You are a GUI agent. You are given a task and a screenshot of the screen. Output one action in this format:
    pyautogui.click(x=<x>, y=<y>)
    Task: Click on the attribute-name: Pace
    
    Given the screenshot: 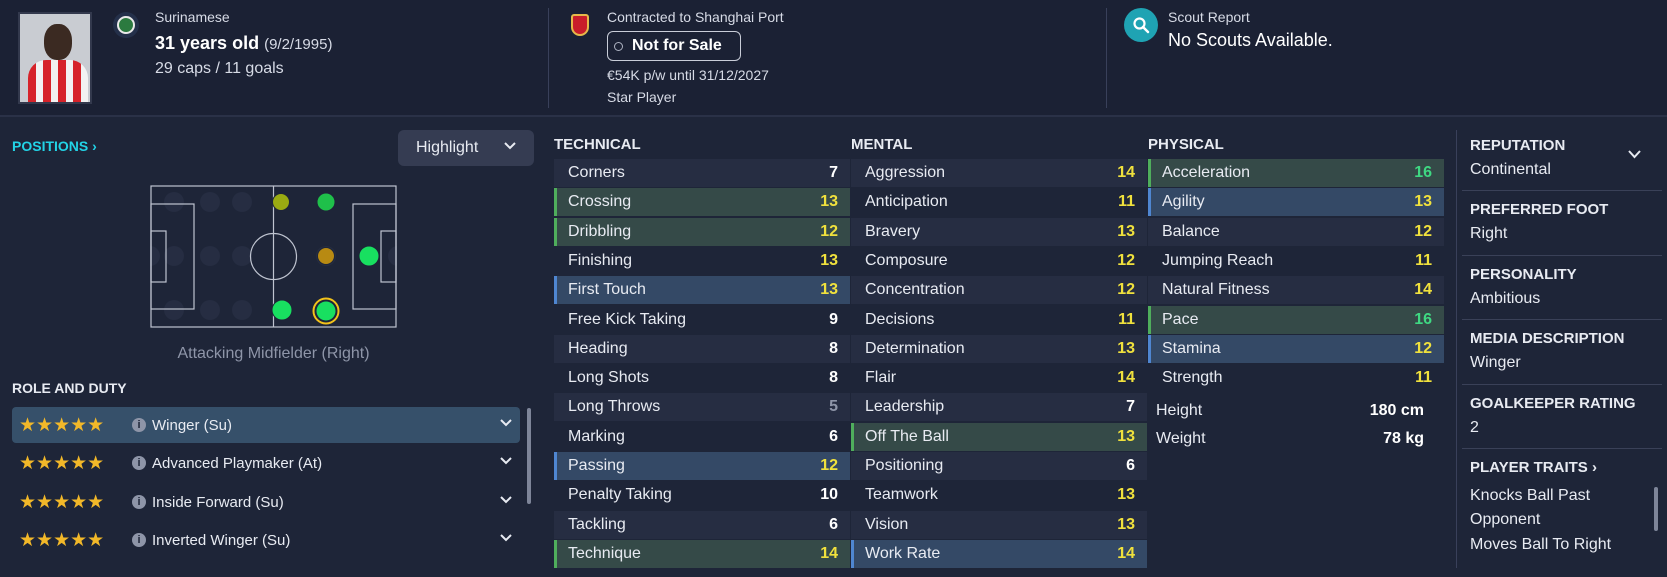 What is the action you would take?
    pyautogui.click(x=1180, y=319)
    